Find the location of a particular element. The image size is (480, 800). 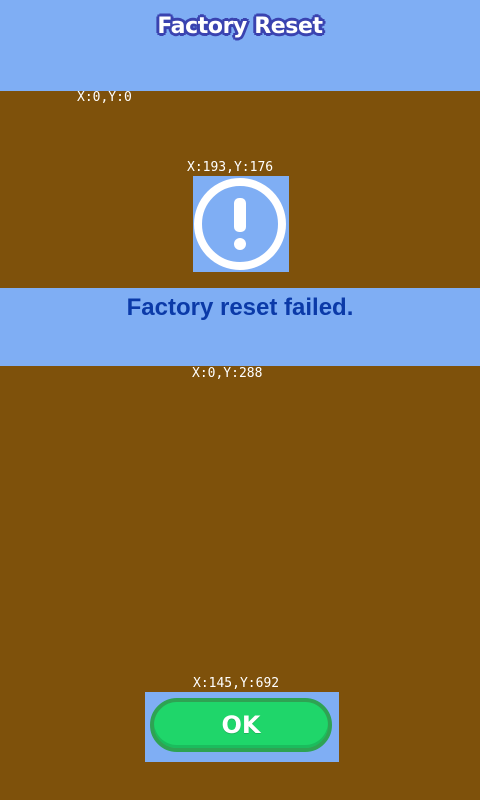

coordinate-label-origin: X:0,Y:0 is located at coordinates (104, 97).